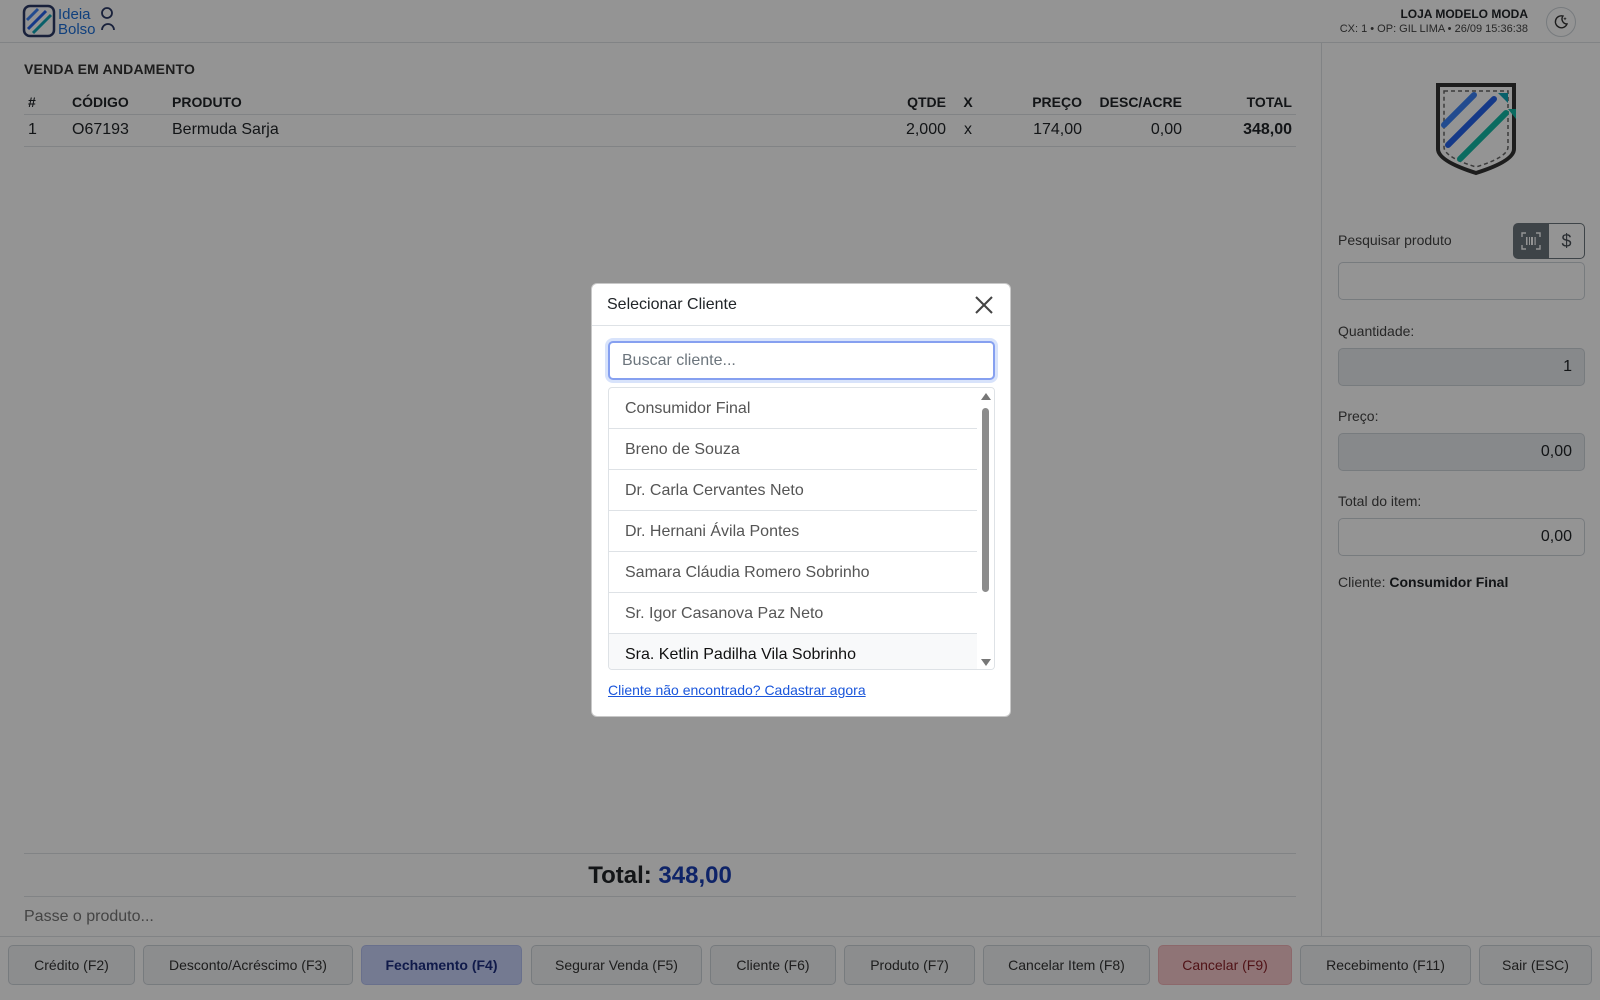 This screenshot has height=1000, width=1600. What do you see at coordinates (794, 408) in the screenshot?
I see `list-item: Consumidor Final` at bounding box center [794, 408].